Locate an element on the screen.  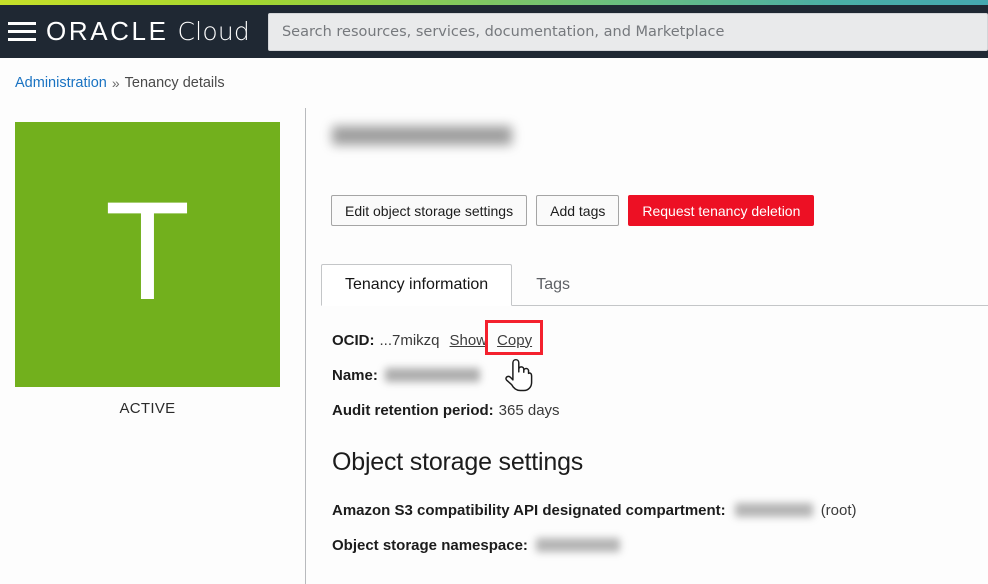
tenancy-avatar: T is located at coordinates (147, 254).